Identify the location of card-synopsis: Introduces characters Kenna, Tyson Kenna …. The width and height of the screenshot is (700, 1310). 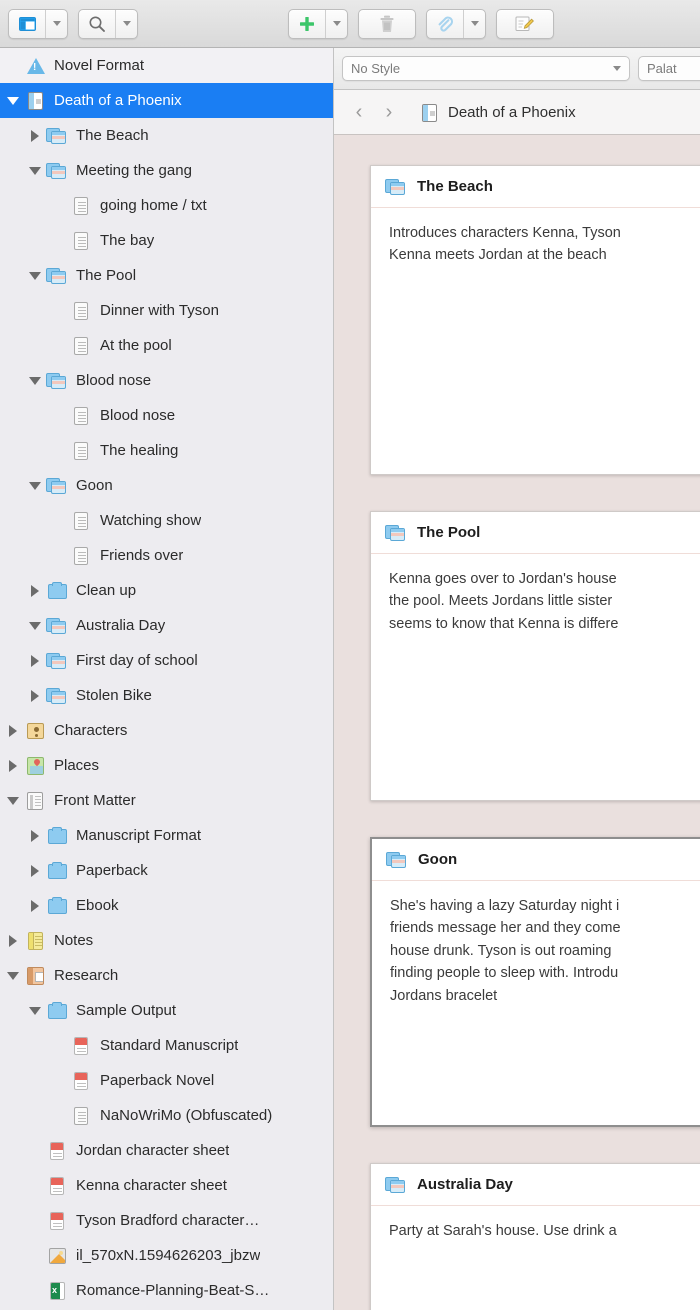
(535, 244).